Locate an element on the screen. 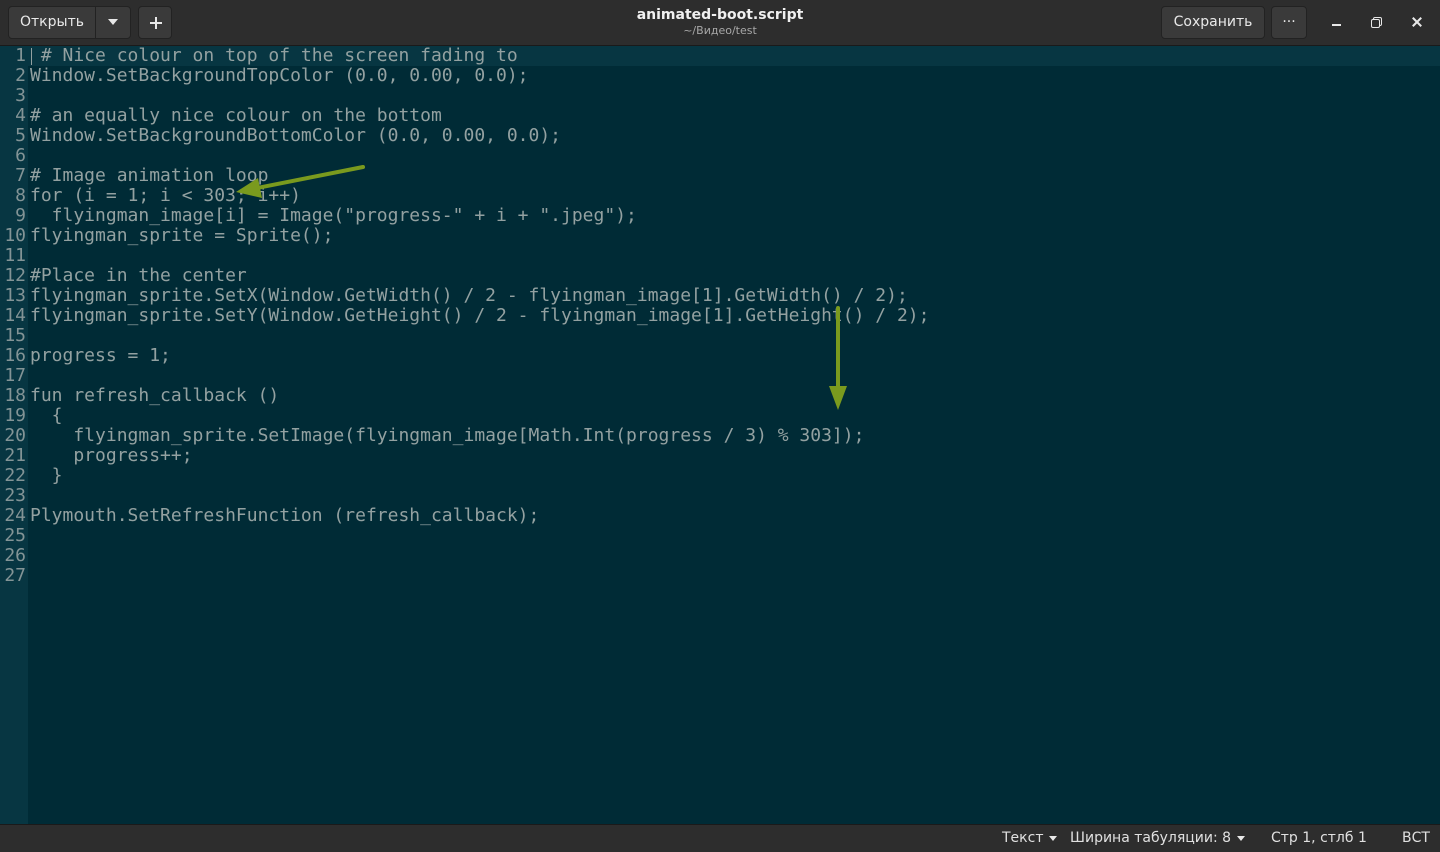  line-number: 4 is located at coordinates (20, 115).